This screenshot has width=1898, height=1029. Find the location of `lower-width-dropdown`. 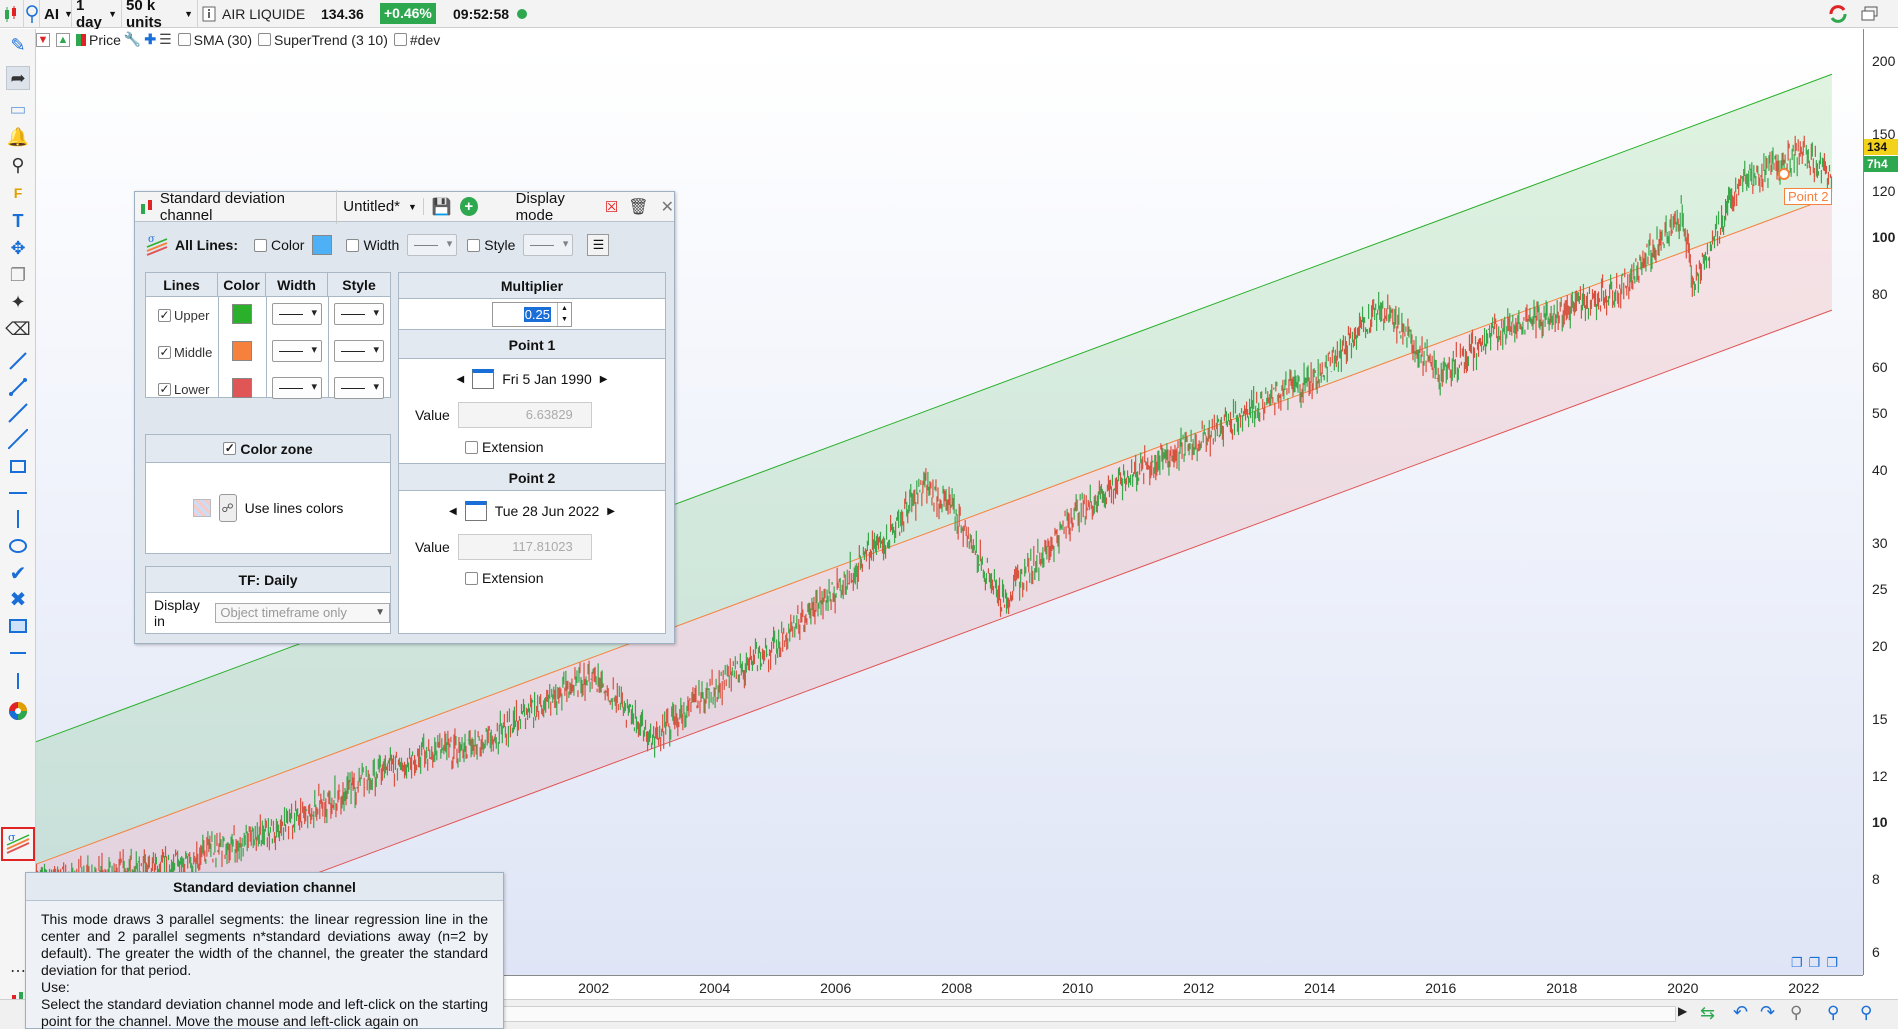

lower-width-dropdown is located at coordinates (297, 388).